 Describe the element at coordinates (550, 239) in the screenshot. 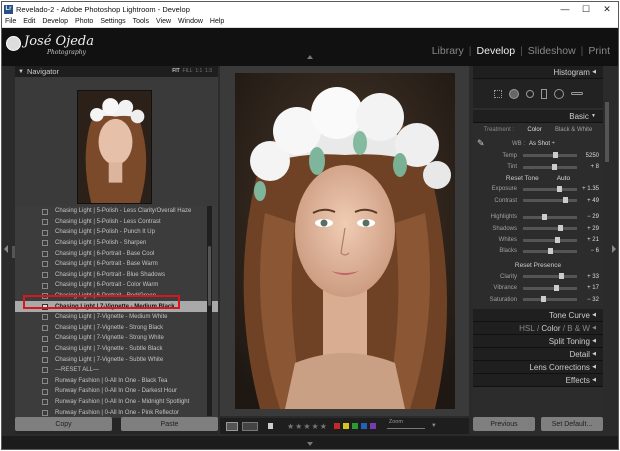

I see `whites-slider` at that location.